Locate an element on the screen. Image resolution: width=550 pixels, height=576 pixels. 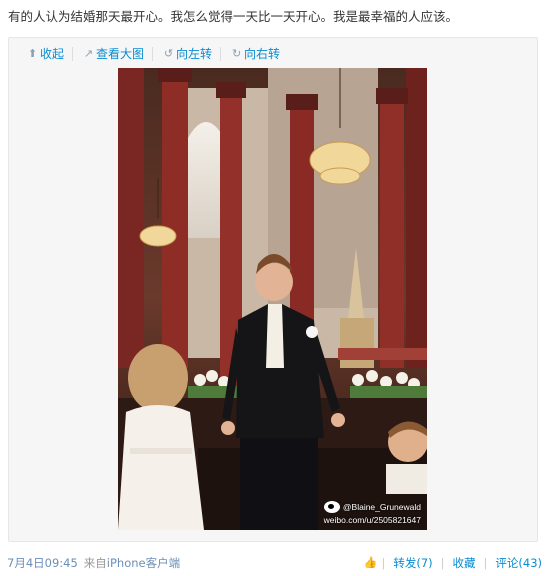
rotate-right-label: 向右转 is located at coordinates (262, 54).